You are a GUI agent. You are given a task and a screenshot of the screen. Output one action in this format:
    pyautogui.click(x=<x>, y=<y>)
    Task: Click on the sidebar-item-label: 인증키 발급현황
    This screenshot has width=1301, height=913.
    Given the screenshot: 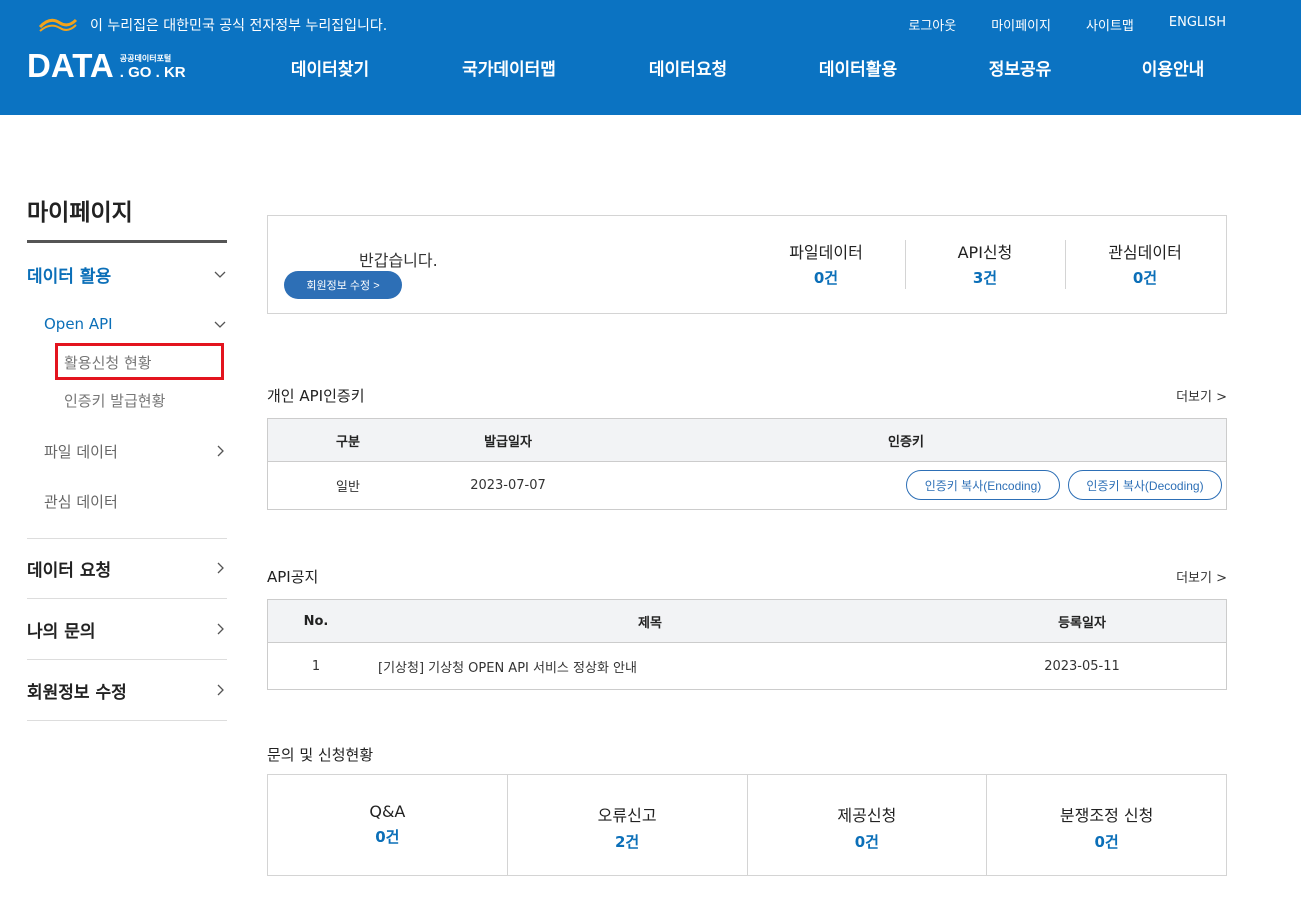 What is the action you would take?
    pyautogui.click(x=115, y=400)
    